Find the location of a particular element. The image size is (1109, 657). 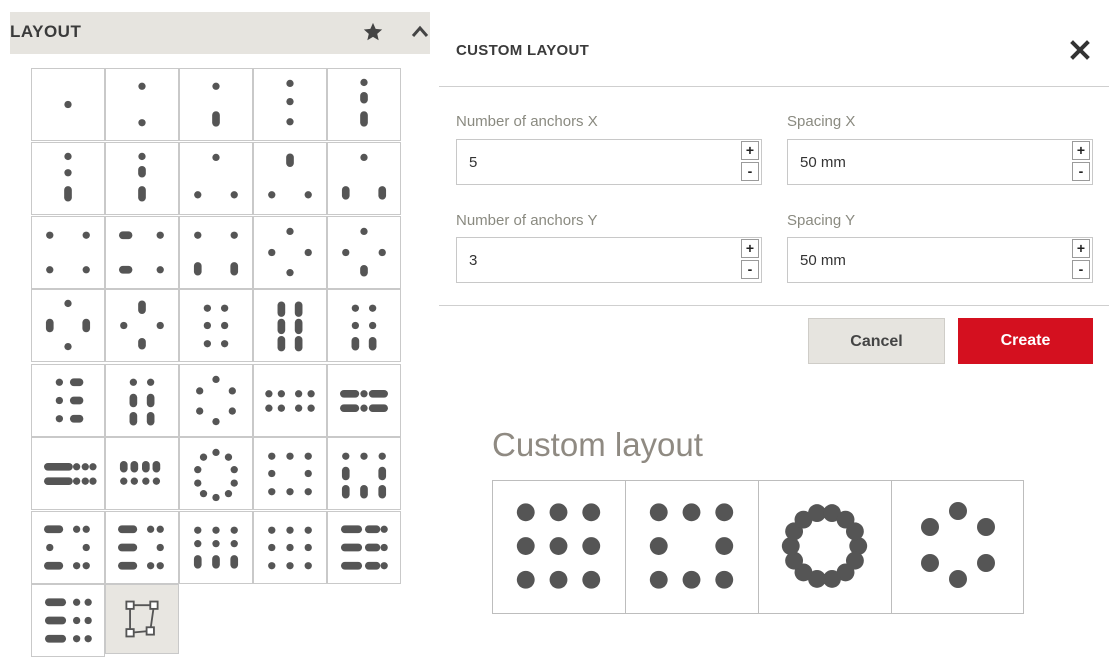

layout-option-six-dots is located at coordinates (216, 325).